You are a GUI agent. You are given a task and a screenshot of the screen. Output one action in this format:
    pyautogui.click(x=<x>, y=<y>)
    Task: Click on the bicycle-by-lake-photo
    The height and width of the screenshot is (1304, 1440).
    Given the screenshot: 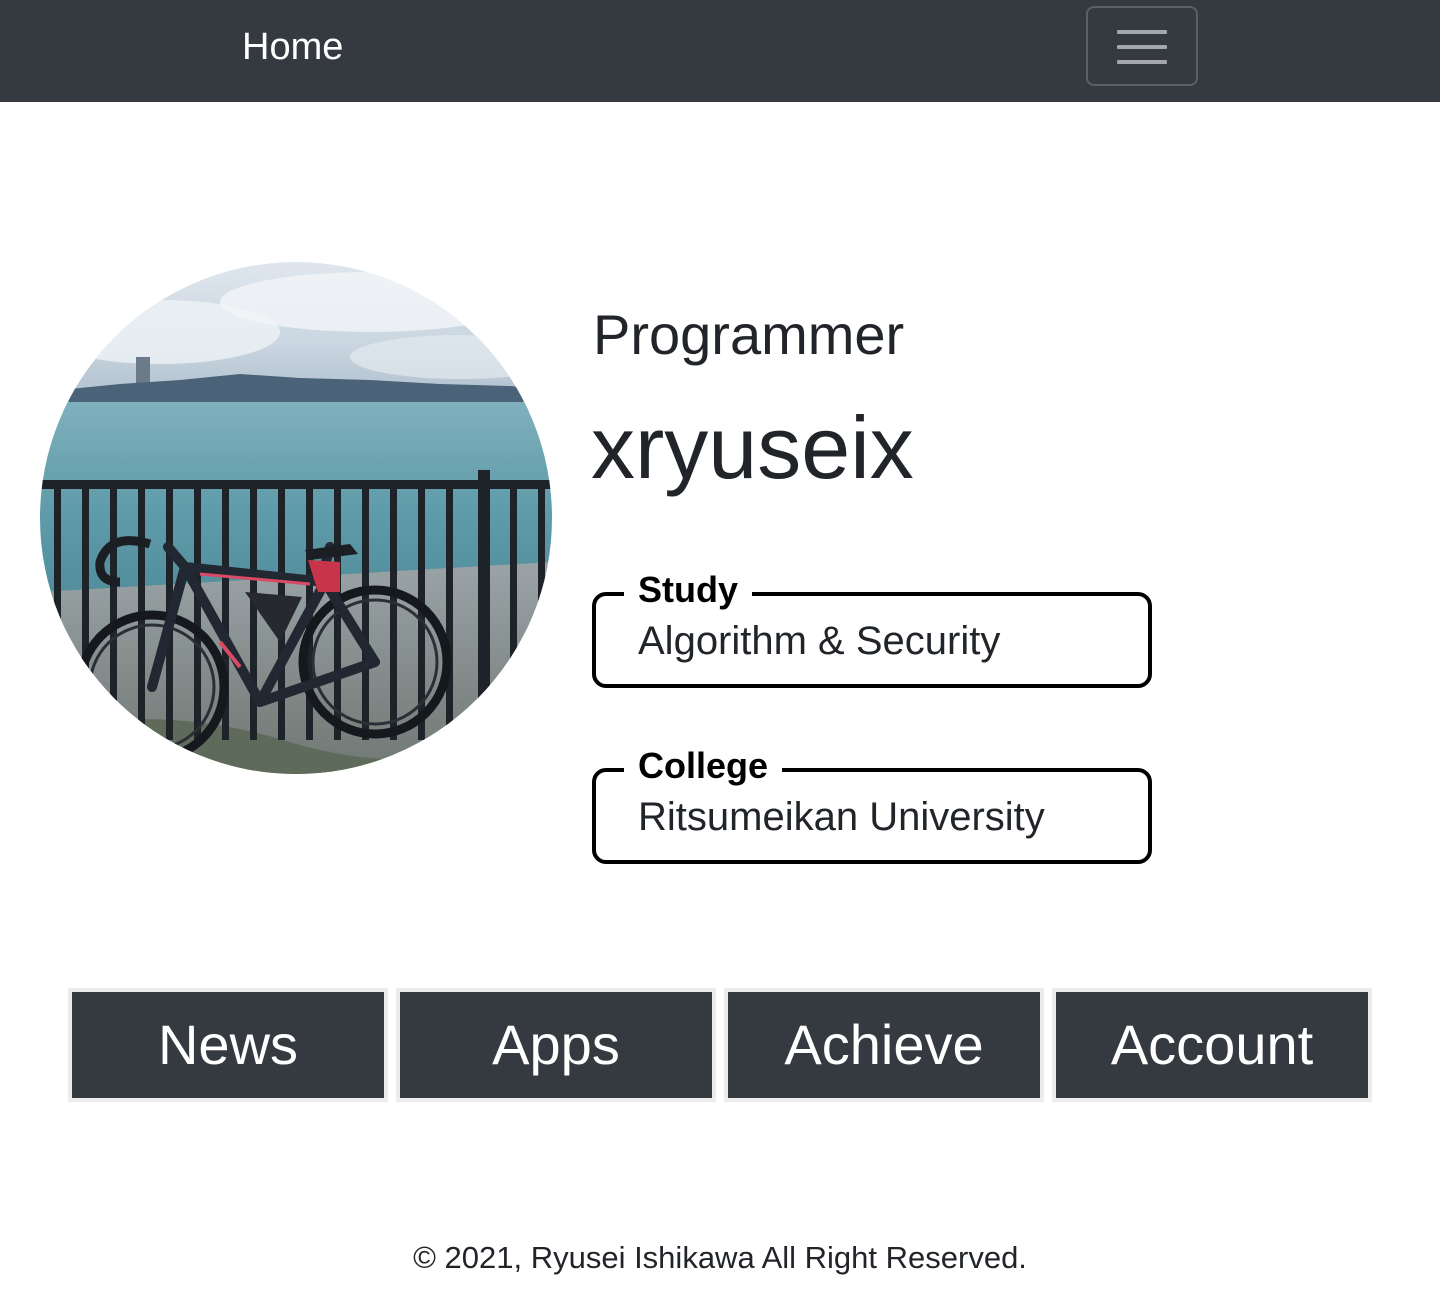 What is the action you would take?
    pyautogui.click(x=296, y=518)
    